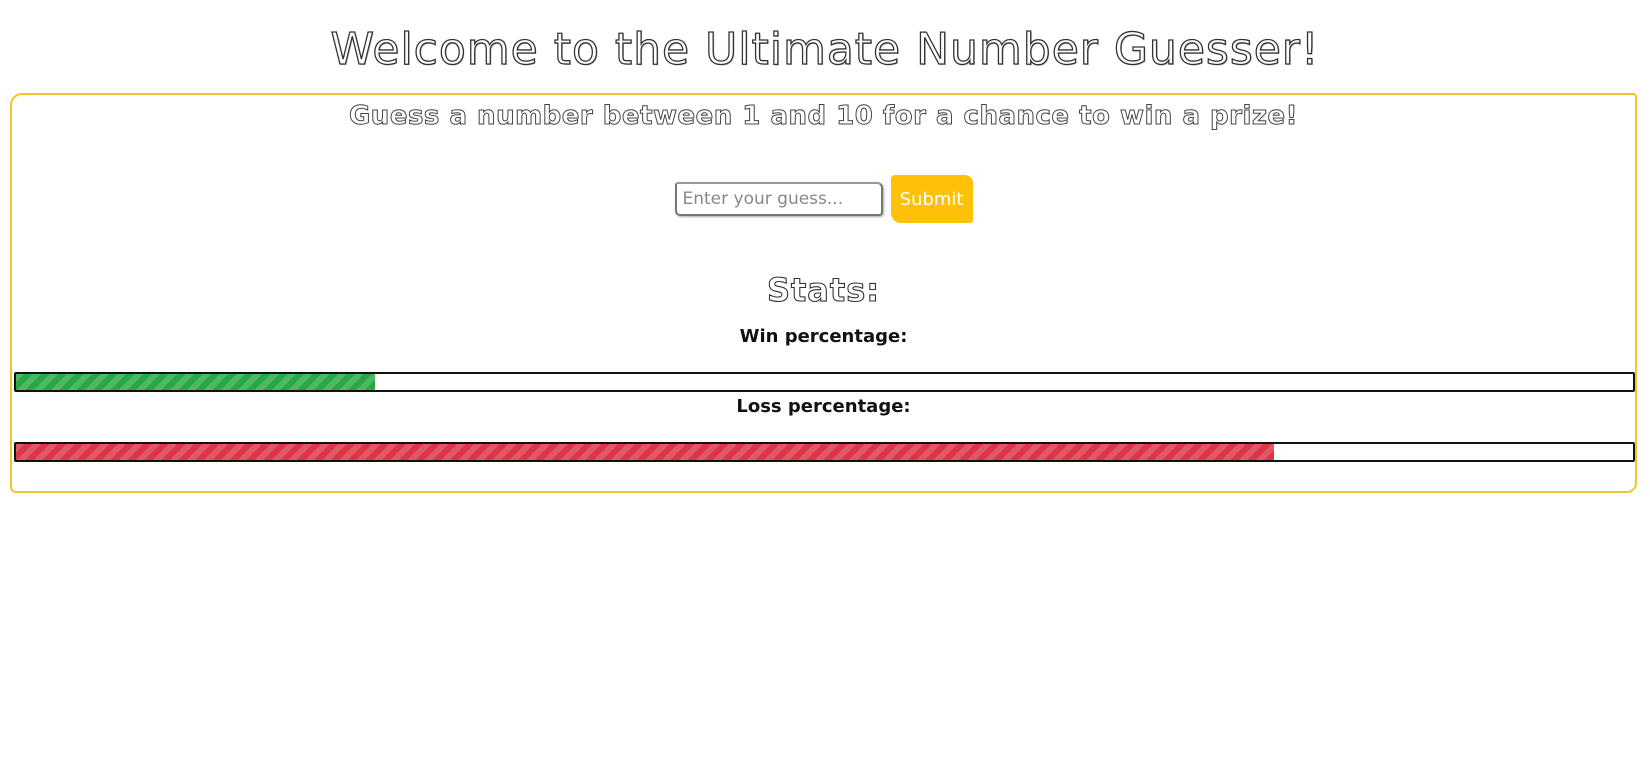 The image size is (1650, 781). Describe the element at coordinates (823, 336) in the screenshot. I see `win-percentage-label: Win percentage:` at that location.